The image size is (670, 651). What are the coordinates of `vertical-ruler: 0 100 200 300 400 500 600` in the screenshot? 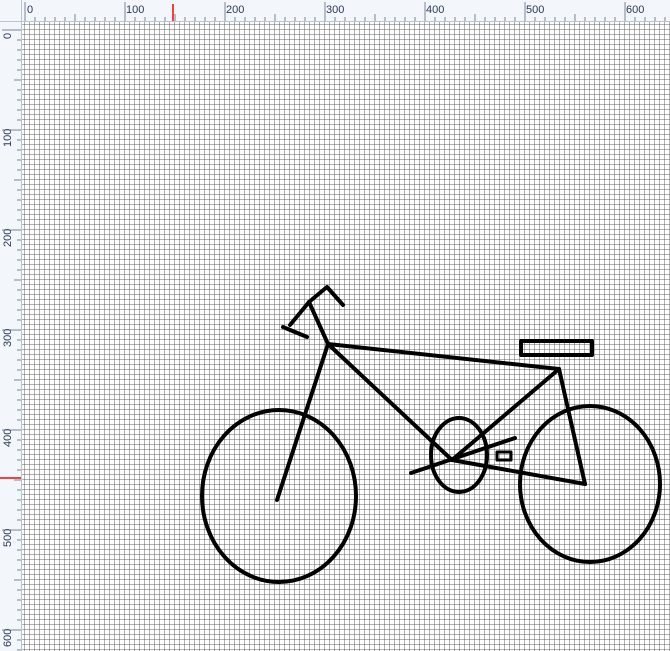 It's located at (11, 336).